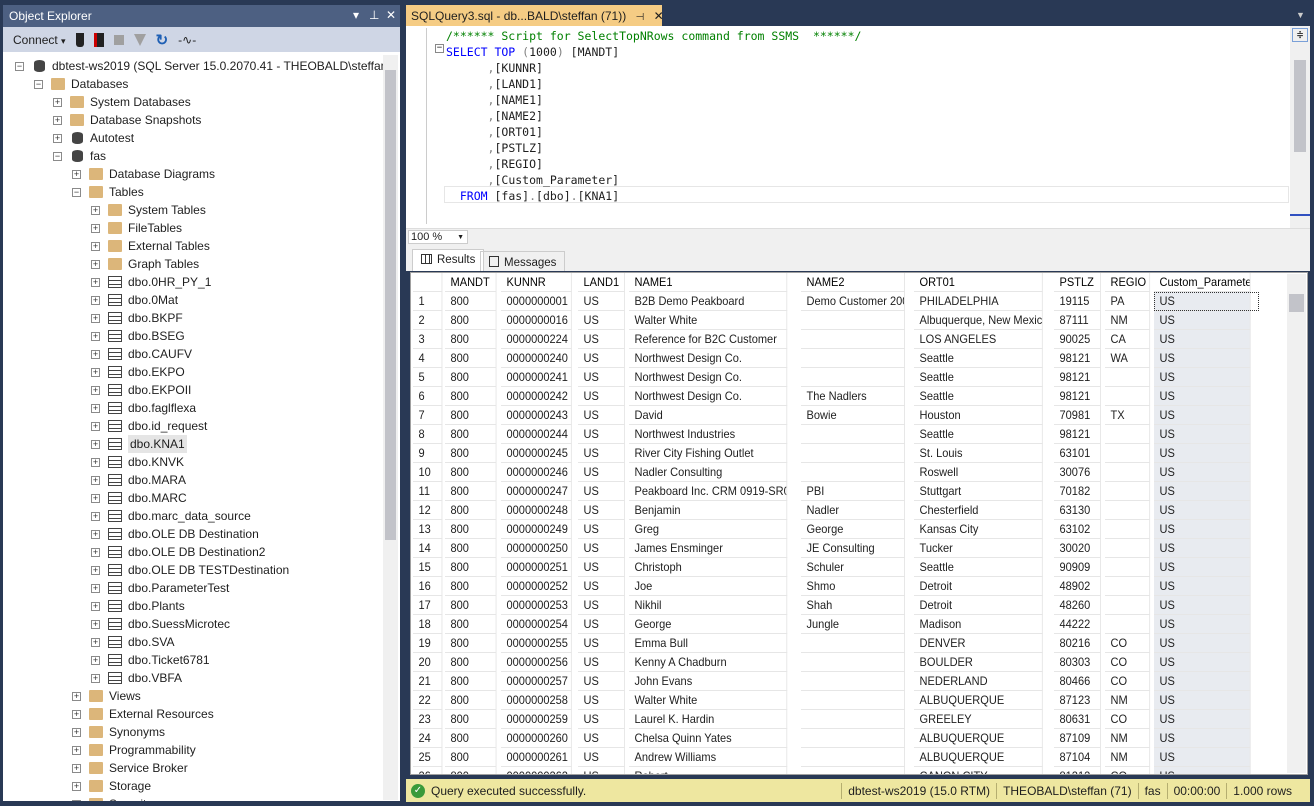  What do you see at coordinates (536, 320) in the screenshot?
I see `grid-cell: 0000000016` at bounding box center [536, 320].